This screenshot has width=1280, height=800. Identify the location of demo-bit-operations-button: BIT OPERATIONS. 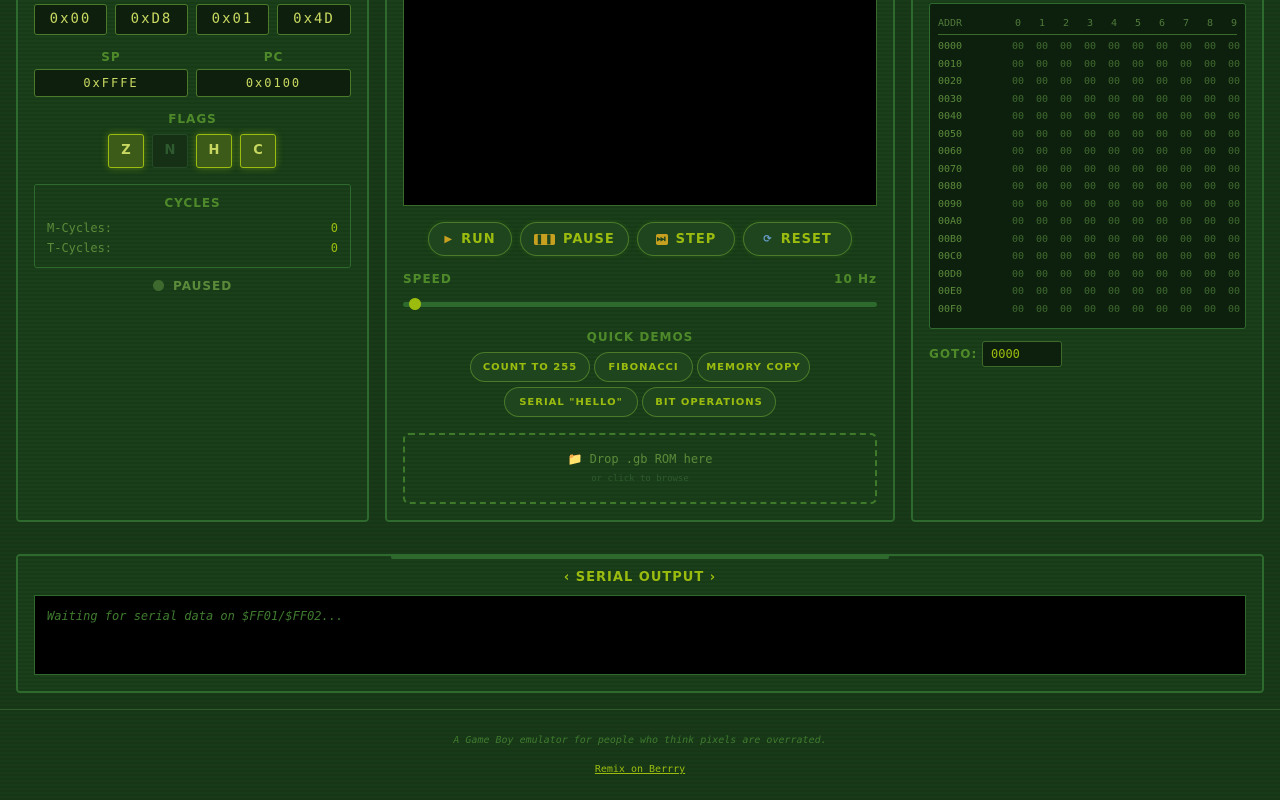
(709, 402).